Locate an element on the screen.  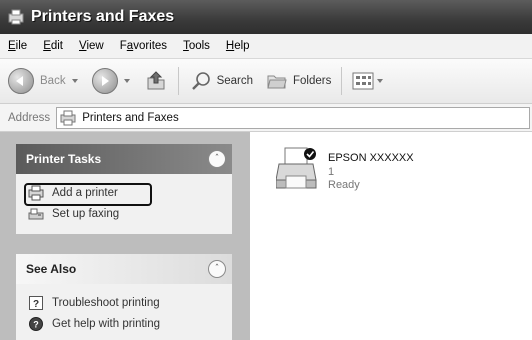
fax-icon is located at coordinates (36, 213).